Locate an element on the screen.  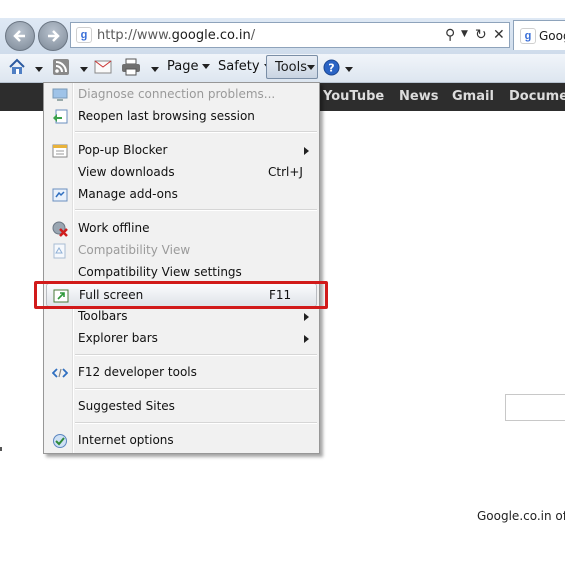
tab-title: Goog is located at coordinates (552, 36).